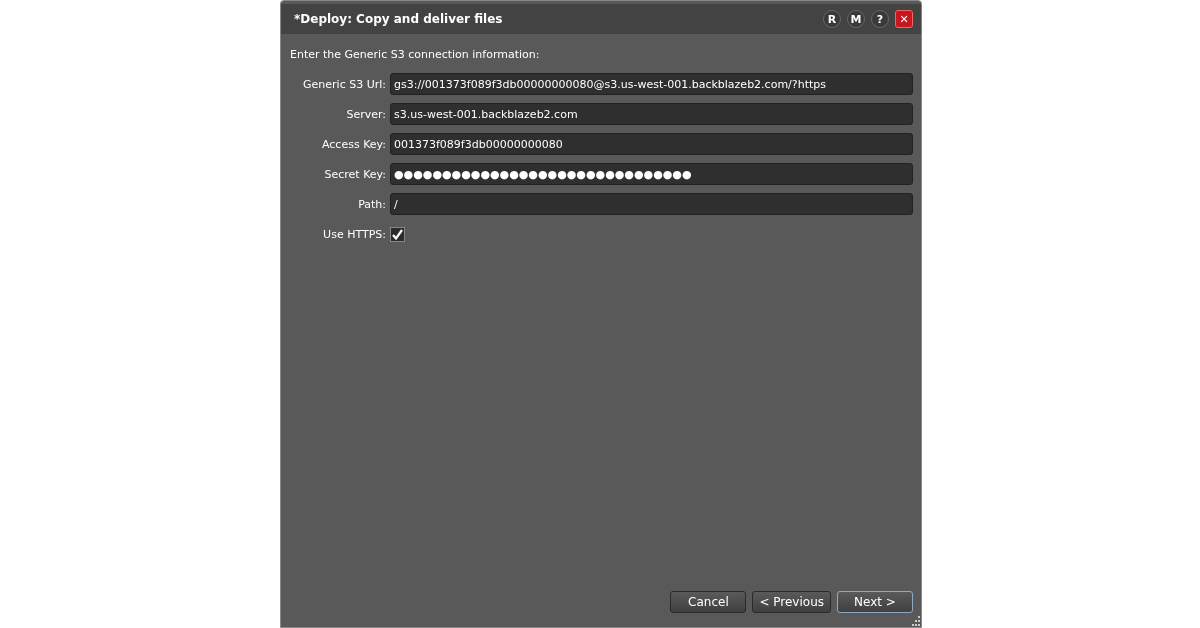 This screenshot has height=628, width=1200. I want to click on field-label: Server:, so click(365, 114).